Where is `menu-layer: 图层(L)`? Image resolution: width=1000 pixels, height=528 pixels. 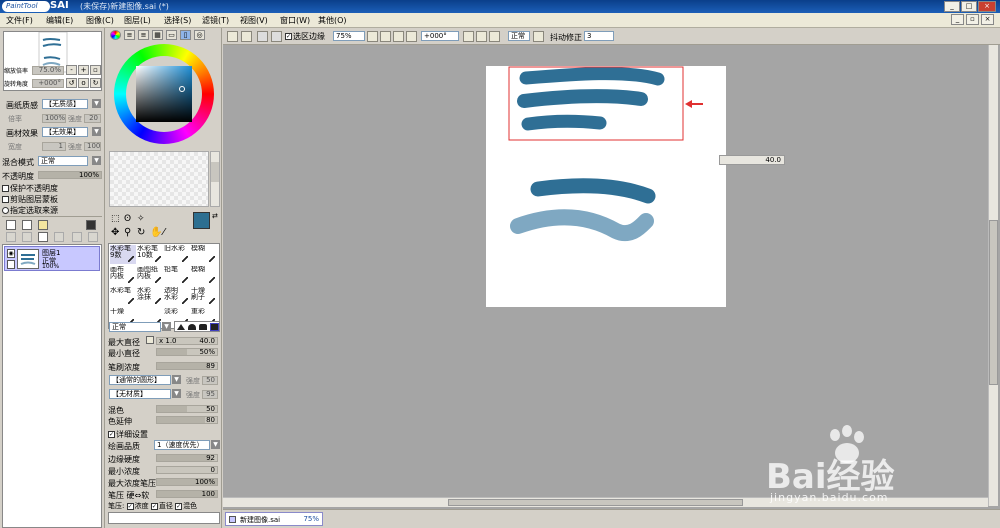
menu-layer: 图层(L) is located at coordinates (137, 20).